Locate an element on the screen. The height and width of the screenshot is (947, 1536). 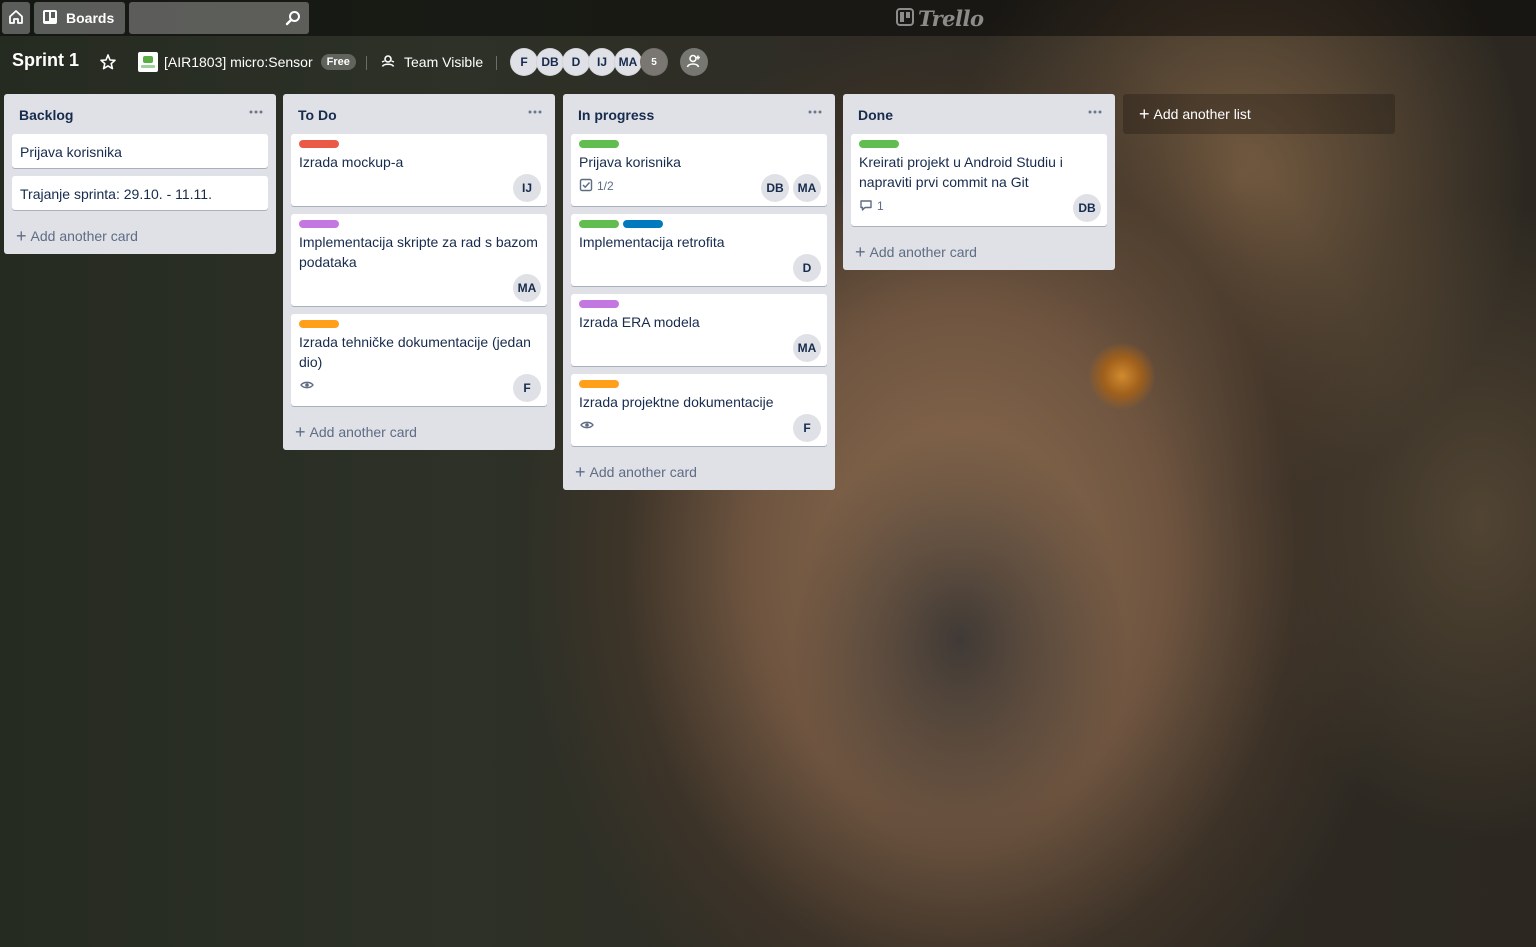
free-badge: Free is located at coordinates (338, 62).